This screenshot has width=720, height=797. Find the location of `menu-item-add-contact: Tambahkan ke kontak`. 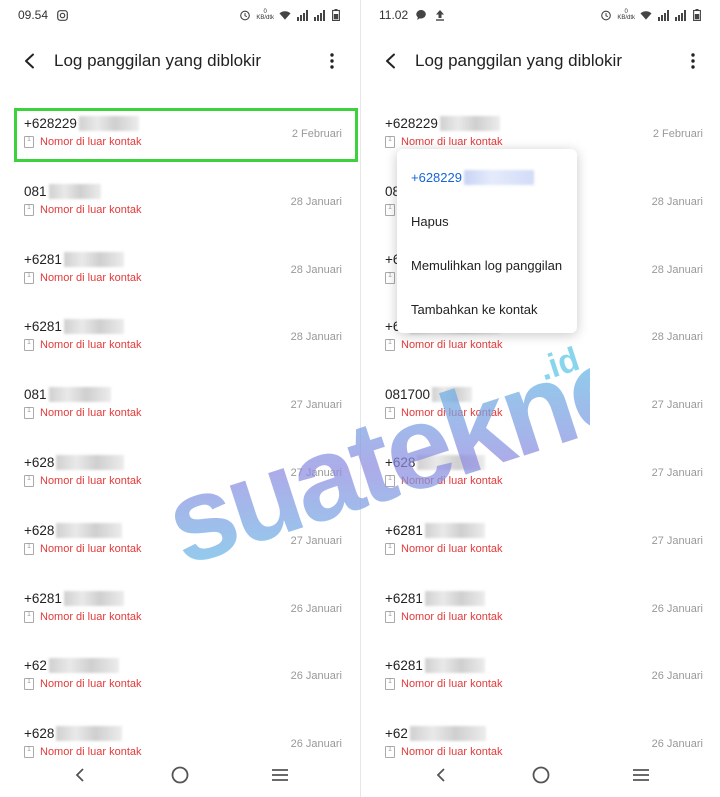

menu-item-add-contact: Tambahkan ke kontak is located at coordinates (487, 309).